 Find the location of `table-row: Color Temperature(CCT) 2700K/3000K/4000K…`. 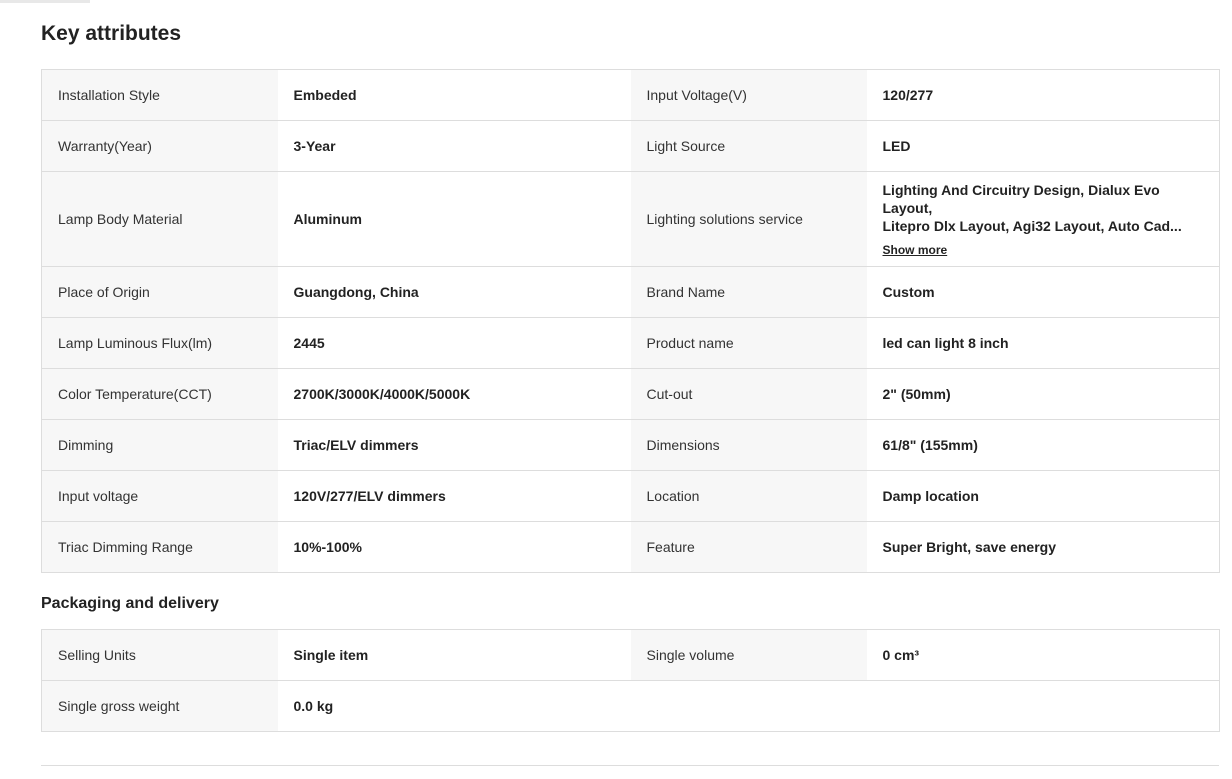

table-row: Color Temperature(CCT) 2700K/3000K/4000K… is located at coordinates (630, 394).